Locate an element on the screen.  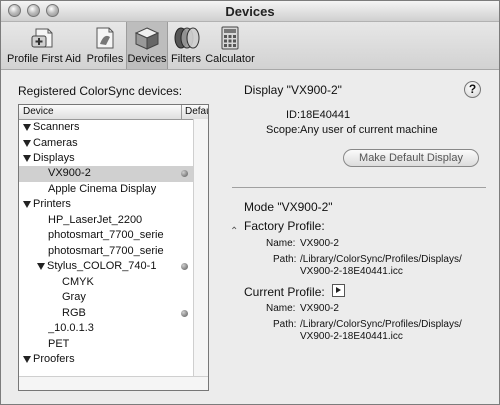
device-row: CMYK is located at coordinates (106, 283).